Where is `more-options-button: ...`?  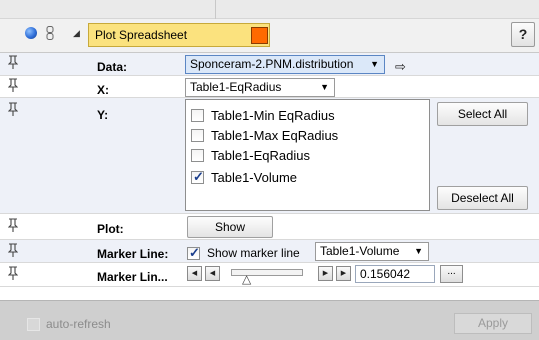 more-options-button: ... is located at coordinates (451, 274).